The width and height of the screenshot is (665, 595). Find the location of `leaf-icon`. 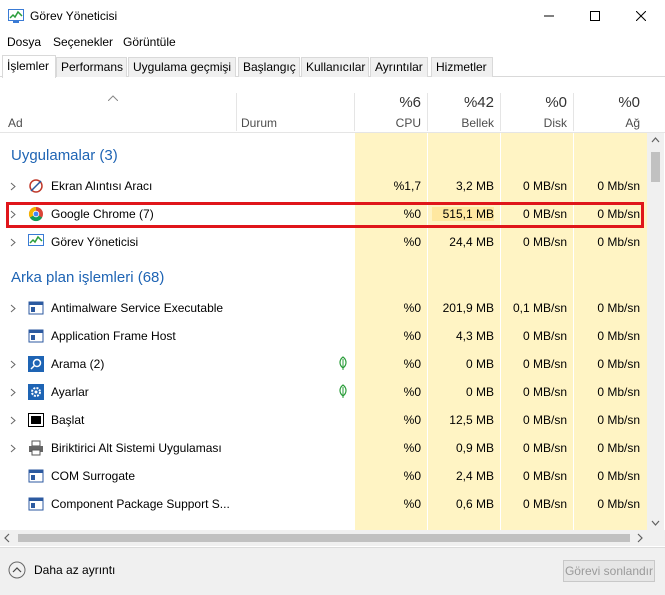

leaf-icon is located at coordinates (343, 364).